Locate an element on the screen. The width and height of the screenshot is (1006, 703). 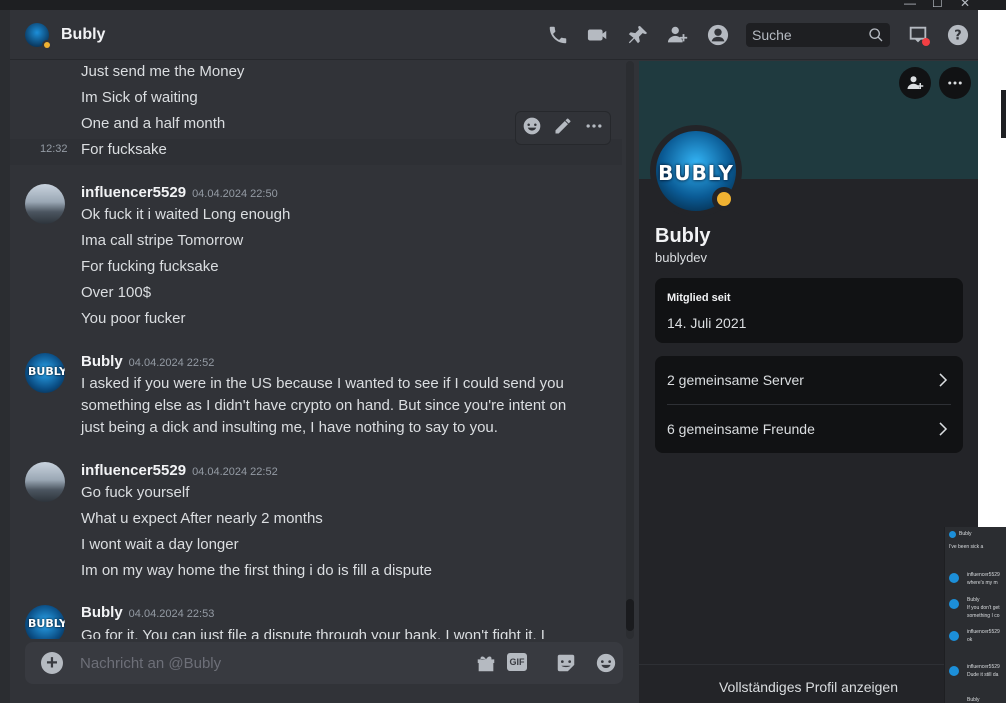
video-call-icon is located at coordinates (598, 35).